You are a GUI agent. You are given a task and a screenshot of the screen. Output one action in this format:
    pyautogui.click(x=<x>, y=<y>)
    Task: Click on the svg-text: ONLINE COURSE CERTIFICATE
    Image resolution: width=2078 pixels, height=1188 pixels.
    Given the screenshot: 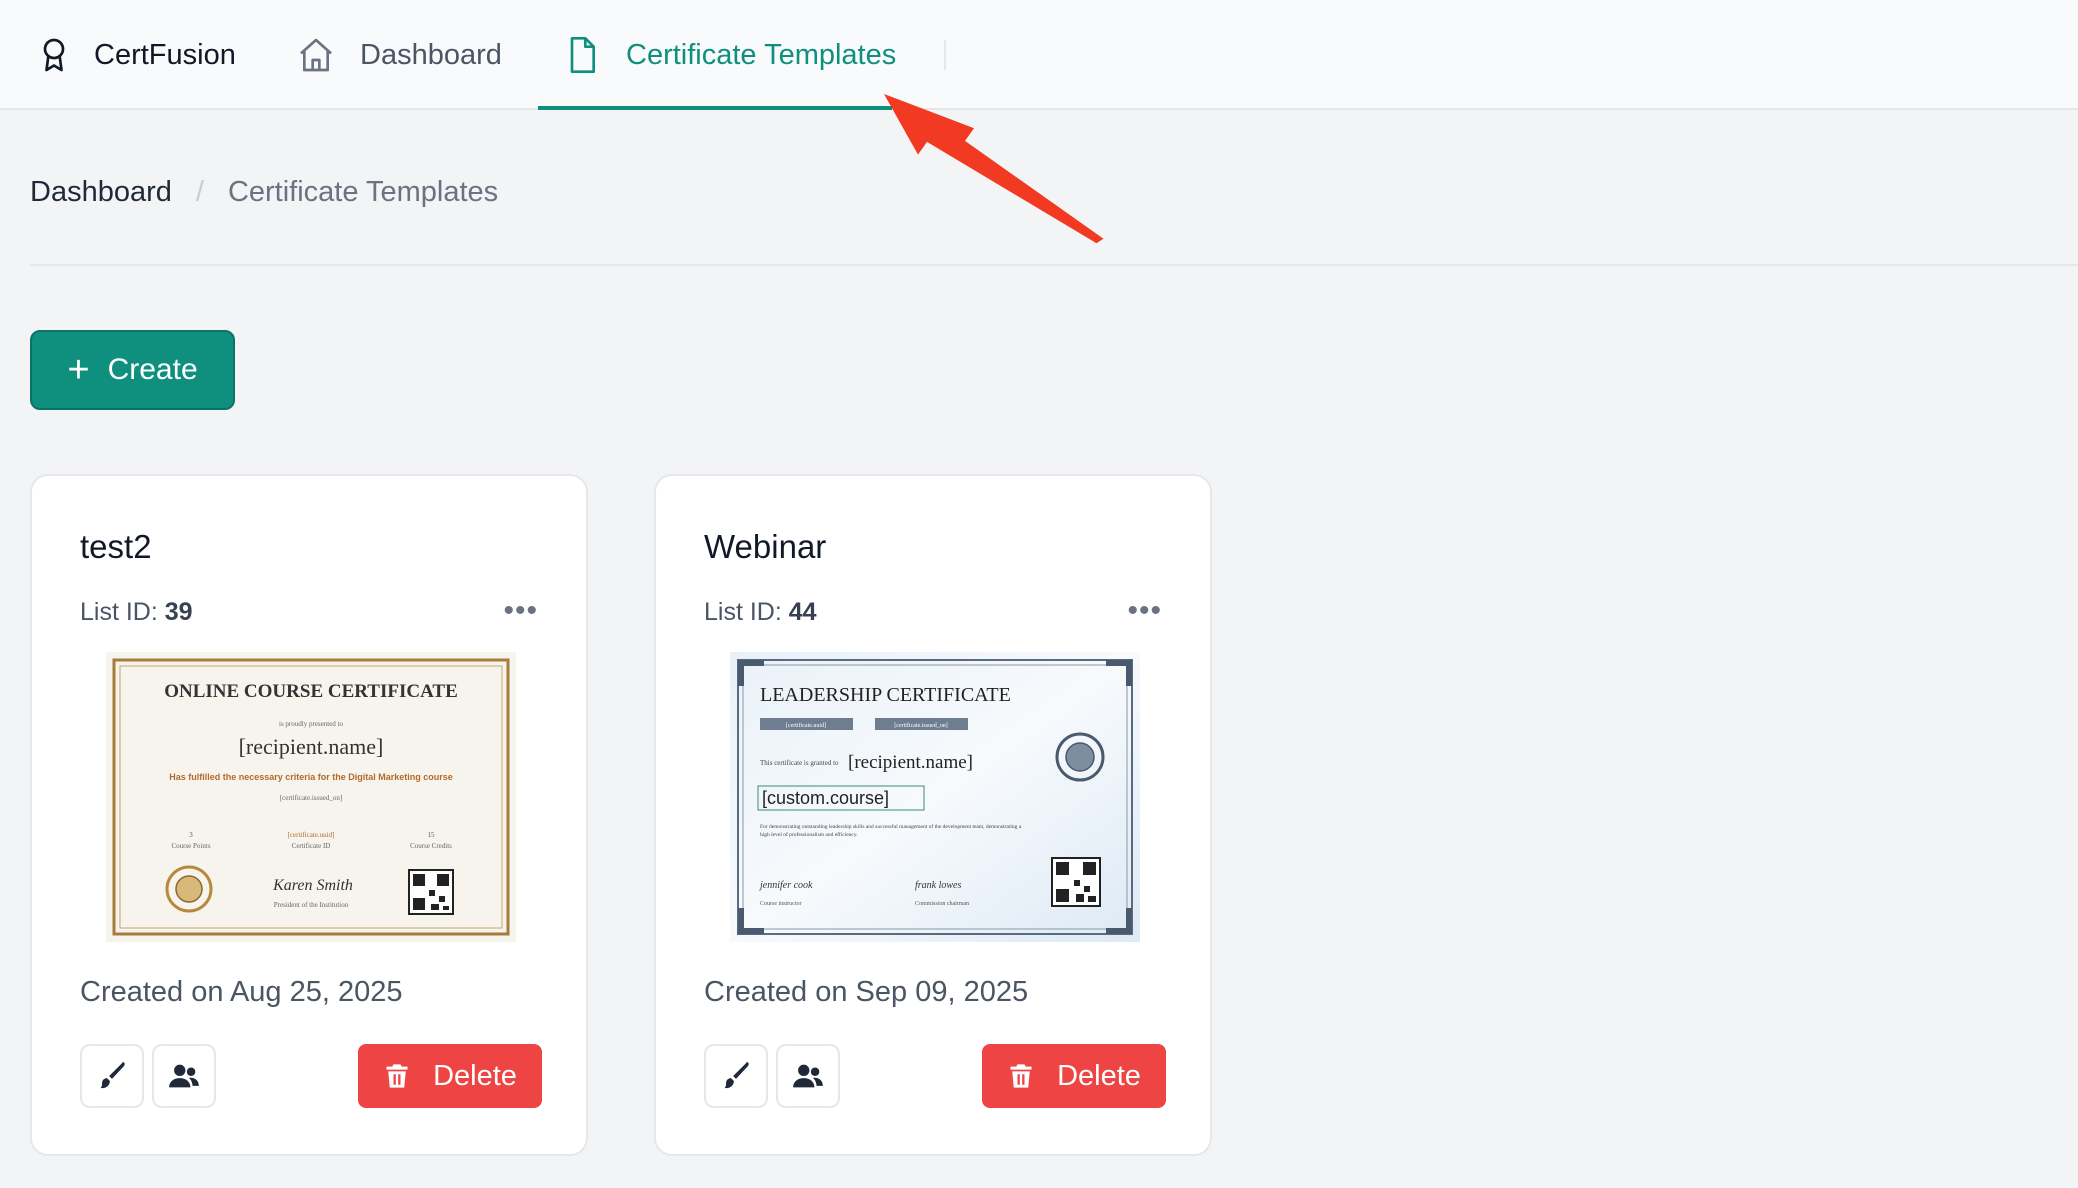 What is the action you would take?
    pyautogui.click(x=311, y=691)
    